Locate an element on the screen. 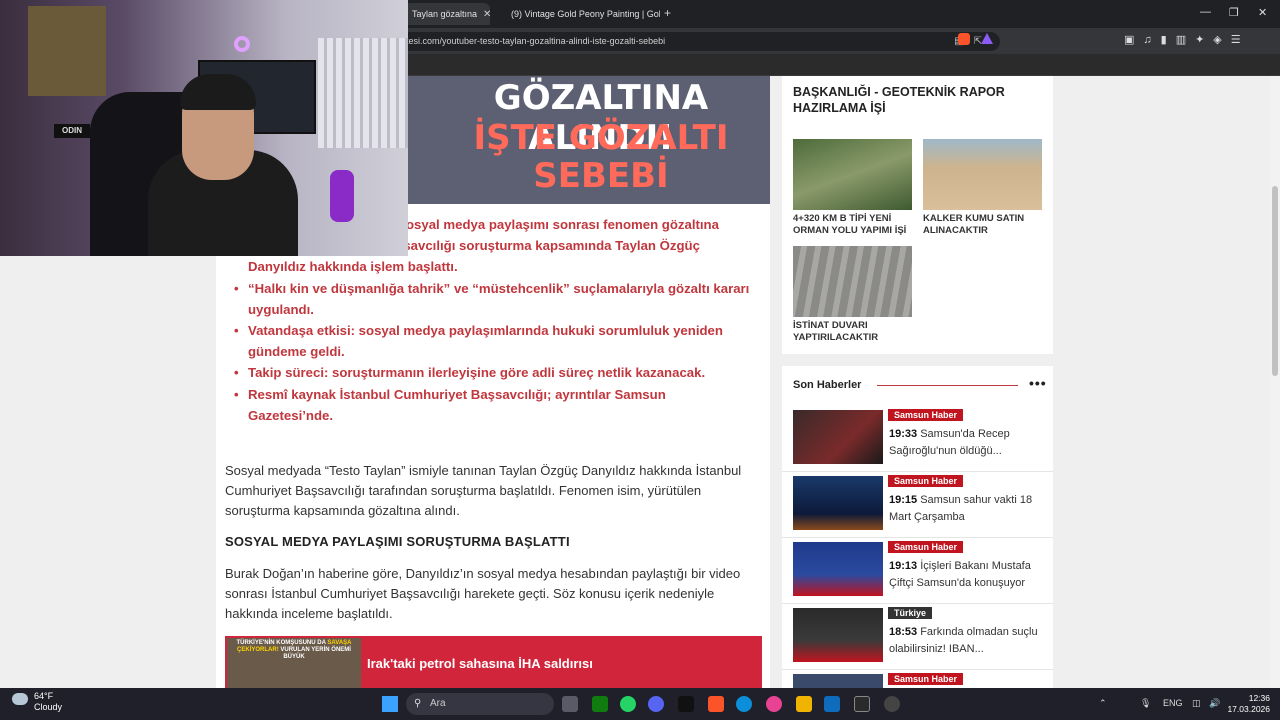 This screenshot has height=720, width=1280. latest-news-title: Son Haberler is located at coordinates (827, 385).